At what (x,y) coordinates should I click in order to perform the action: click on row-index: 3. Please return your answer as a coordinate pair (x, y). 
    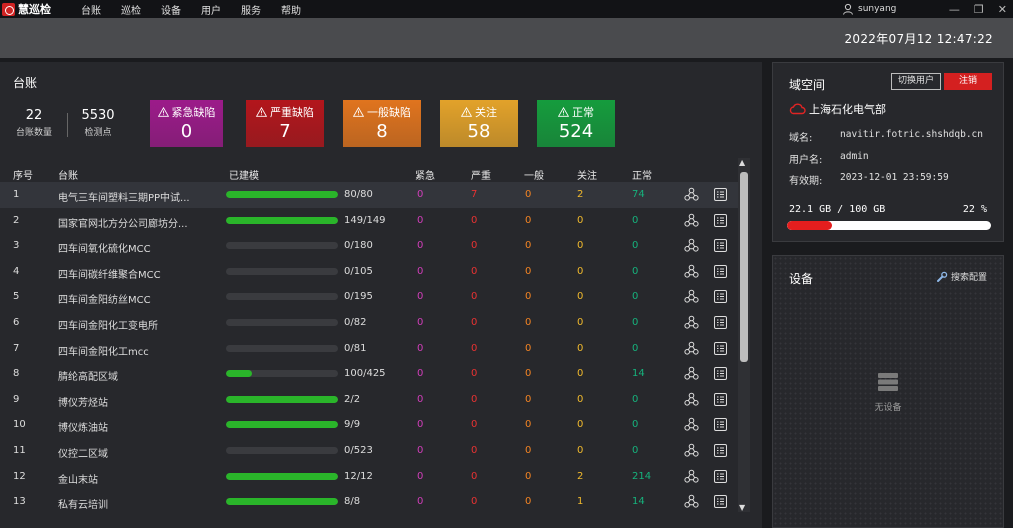
    Looking at the image, I should click on (16, 246).